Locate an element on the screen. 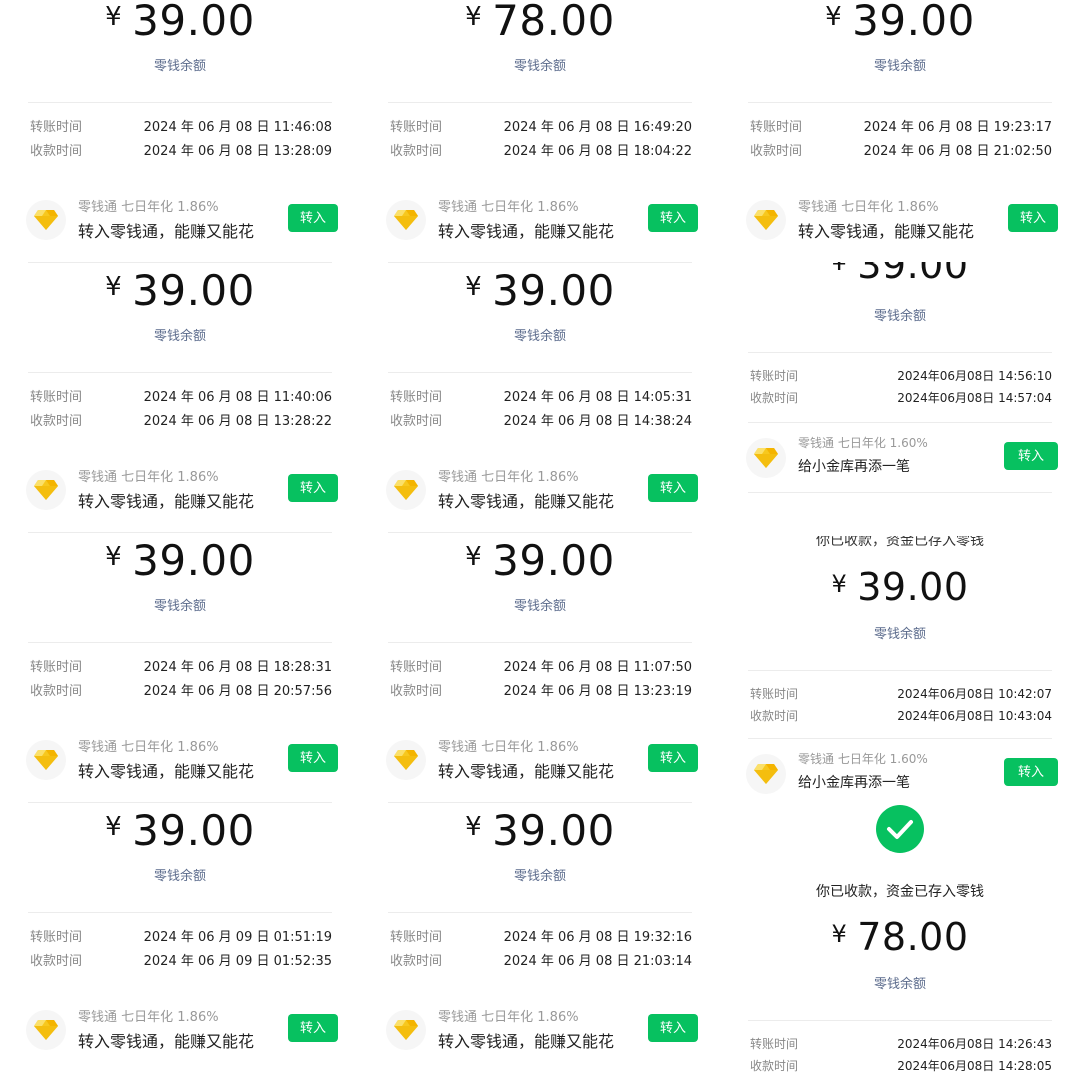 The width and height of the screenshot is (1080, 1080). transfer-time-value: 2024 年 06 月 08 日 18:28:31 is located at coordinates (237, 667).